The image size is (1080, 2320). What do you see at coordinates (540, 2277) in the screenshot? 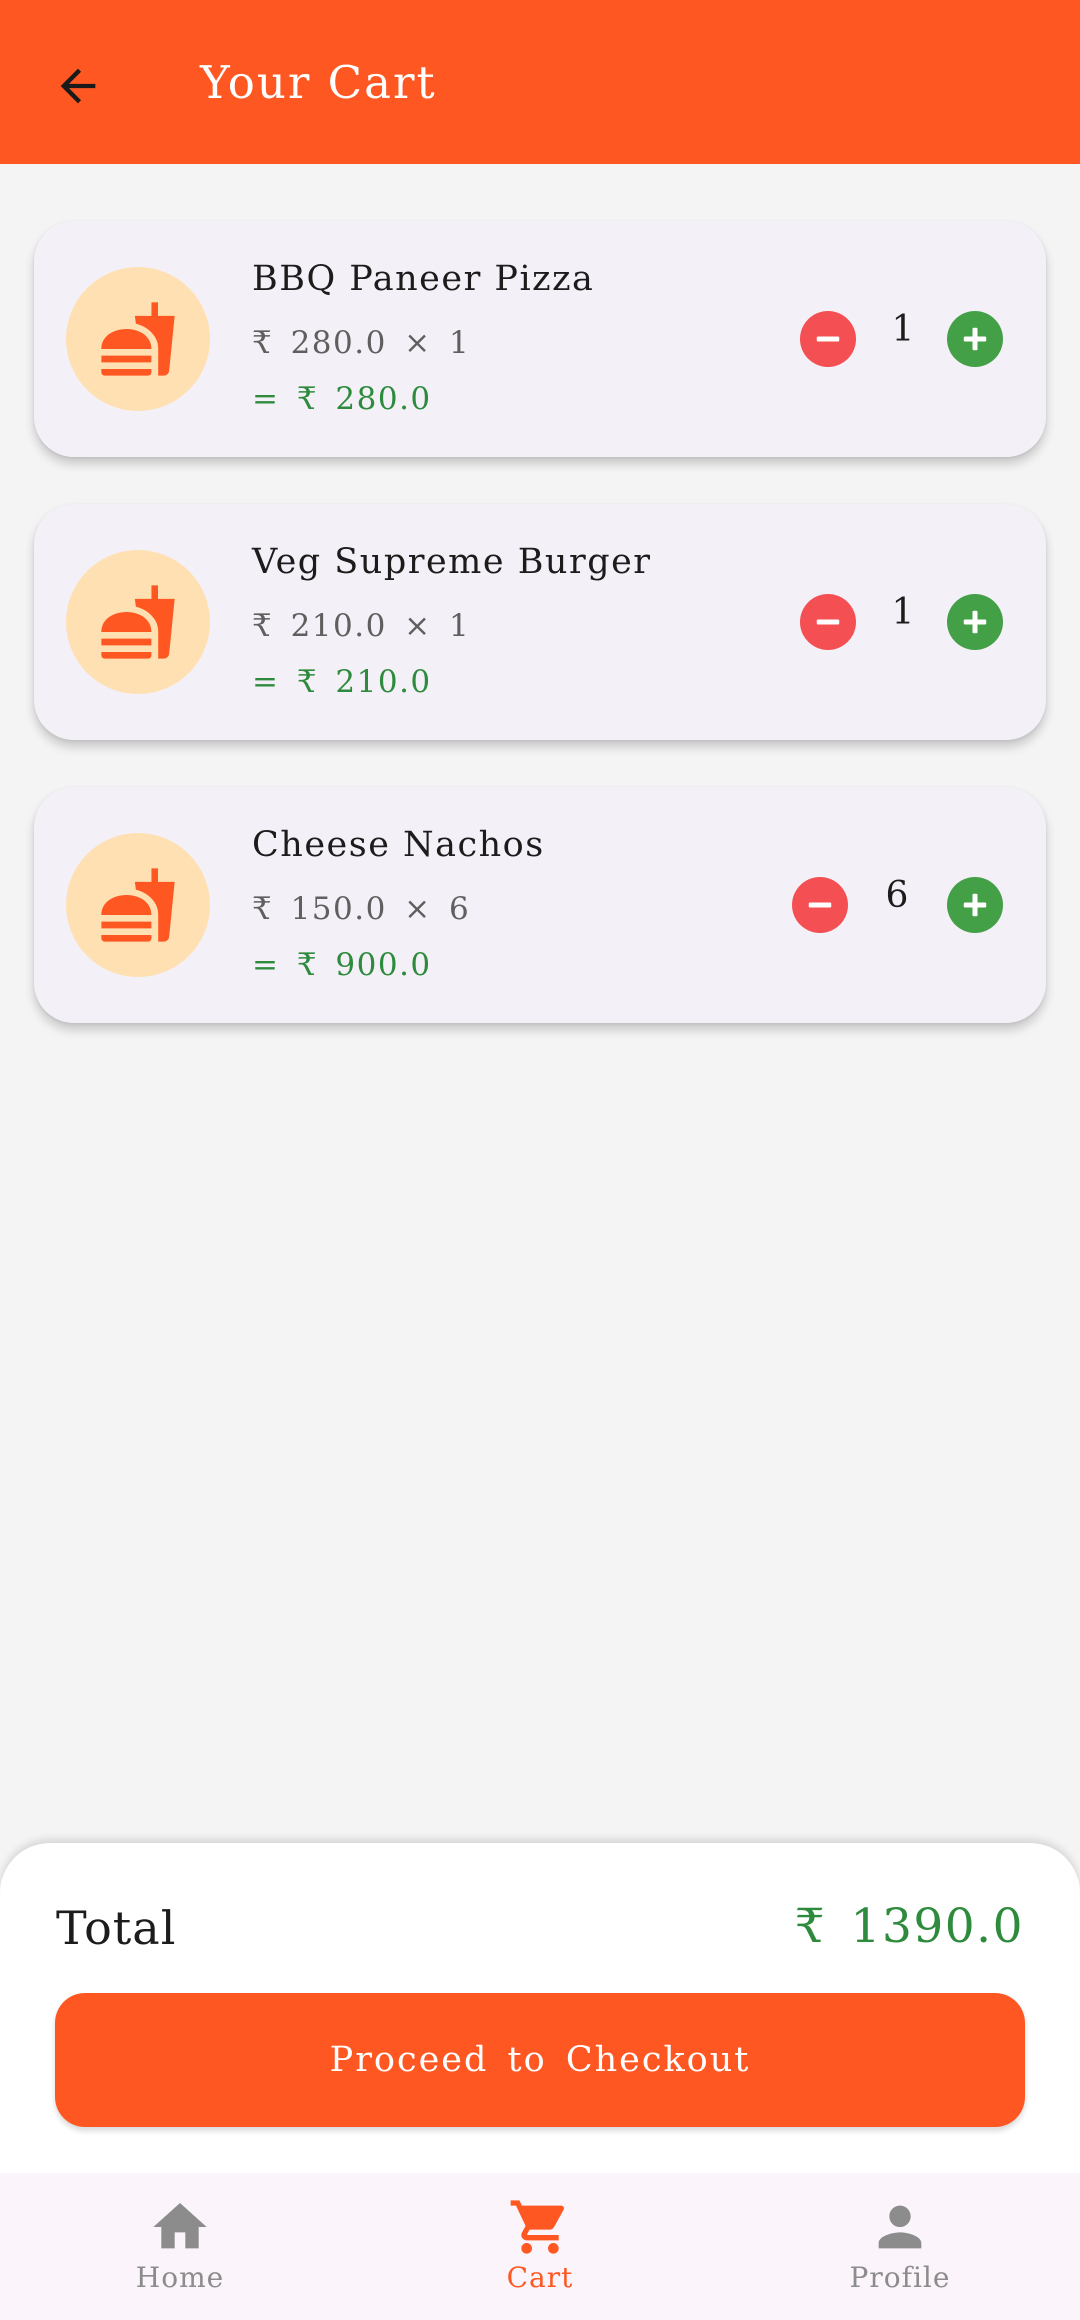
I see `nav-label: Cart` at bounding box center [540, 2277].